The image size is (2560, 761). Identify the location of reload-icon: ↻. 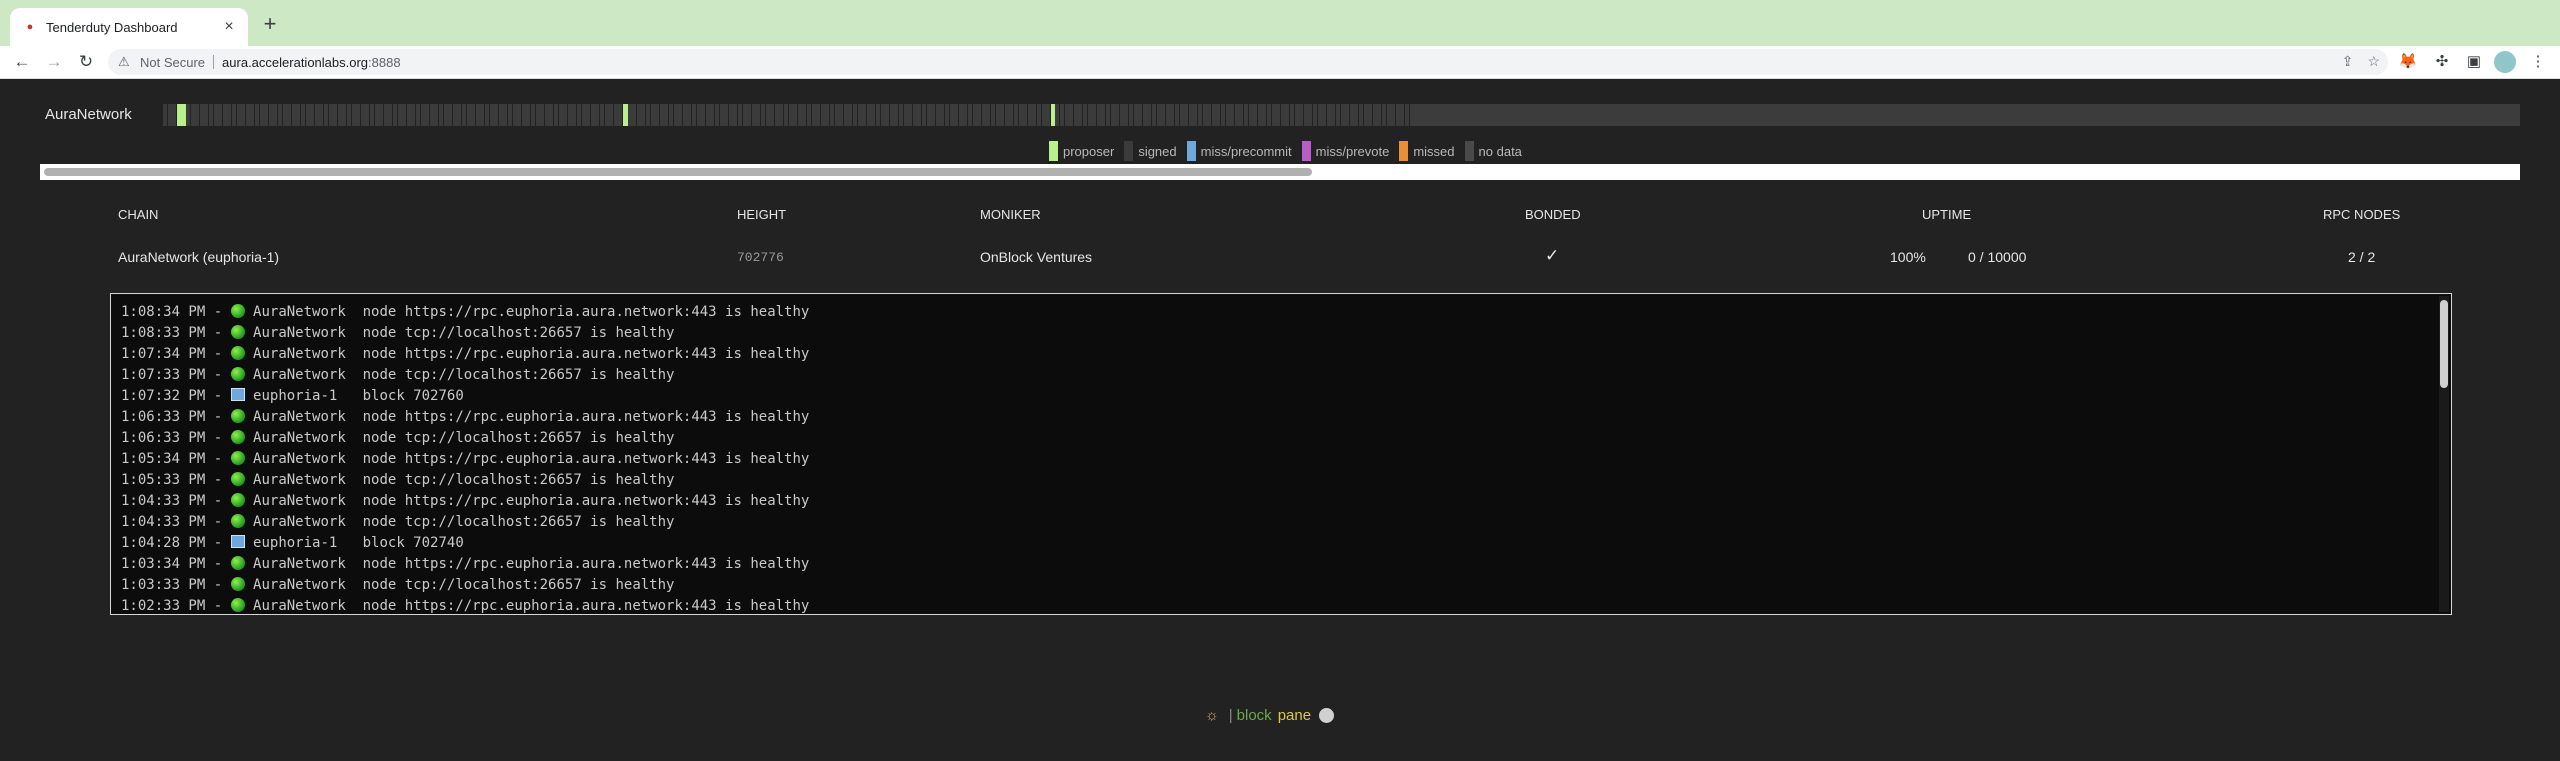
(86, 62).